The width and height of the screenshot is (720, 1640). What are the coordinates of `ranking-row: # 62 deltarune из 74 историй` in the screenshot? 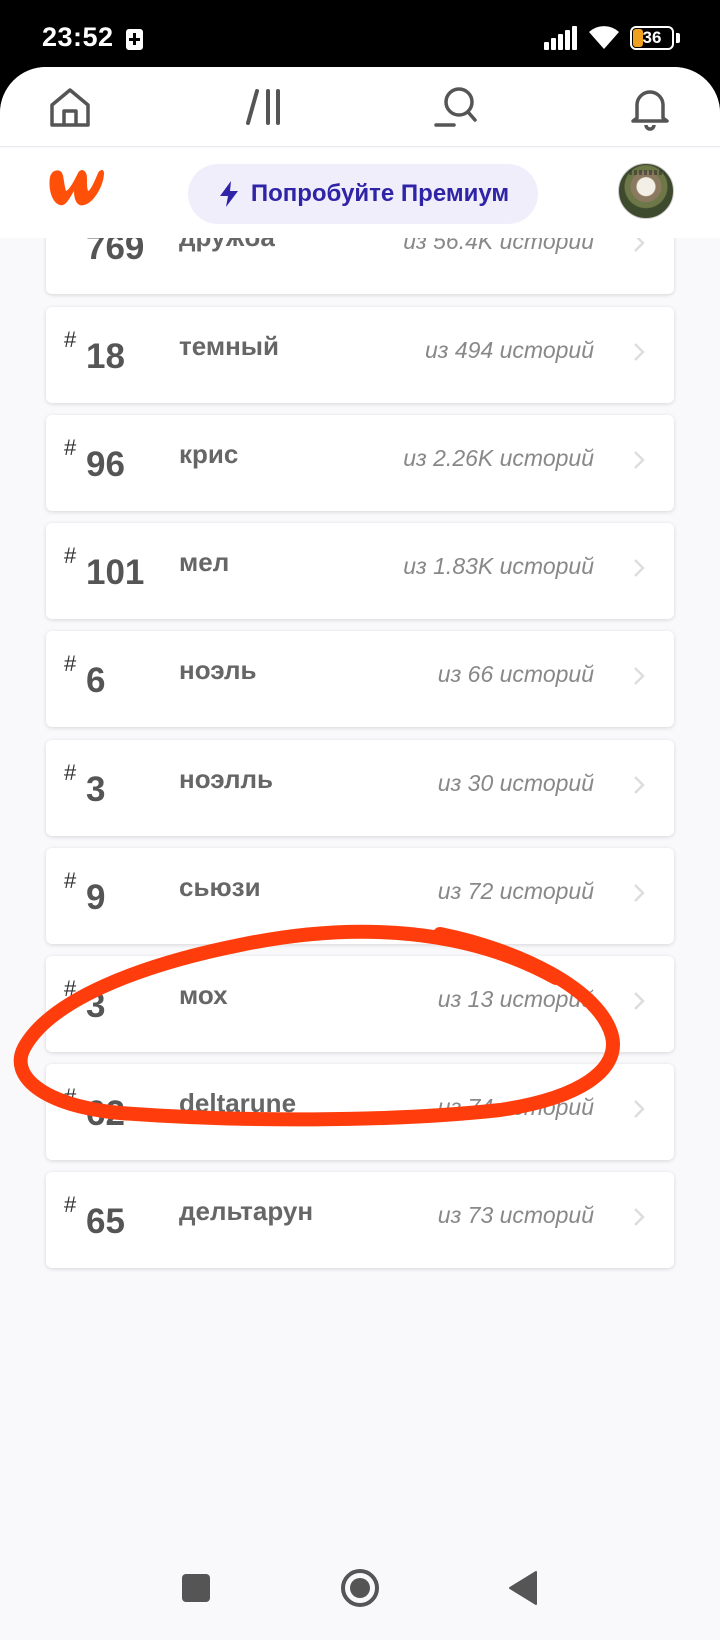 It's located at (360, 1112).